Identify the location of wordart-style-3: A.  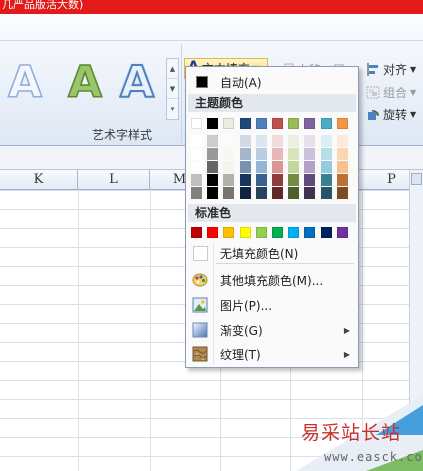
(137, 83).